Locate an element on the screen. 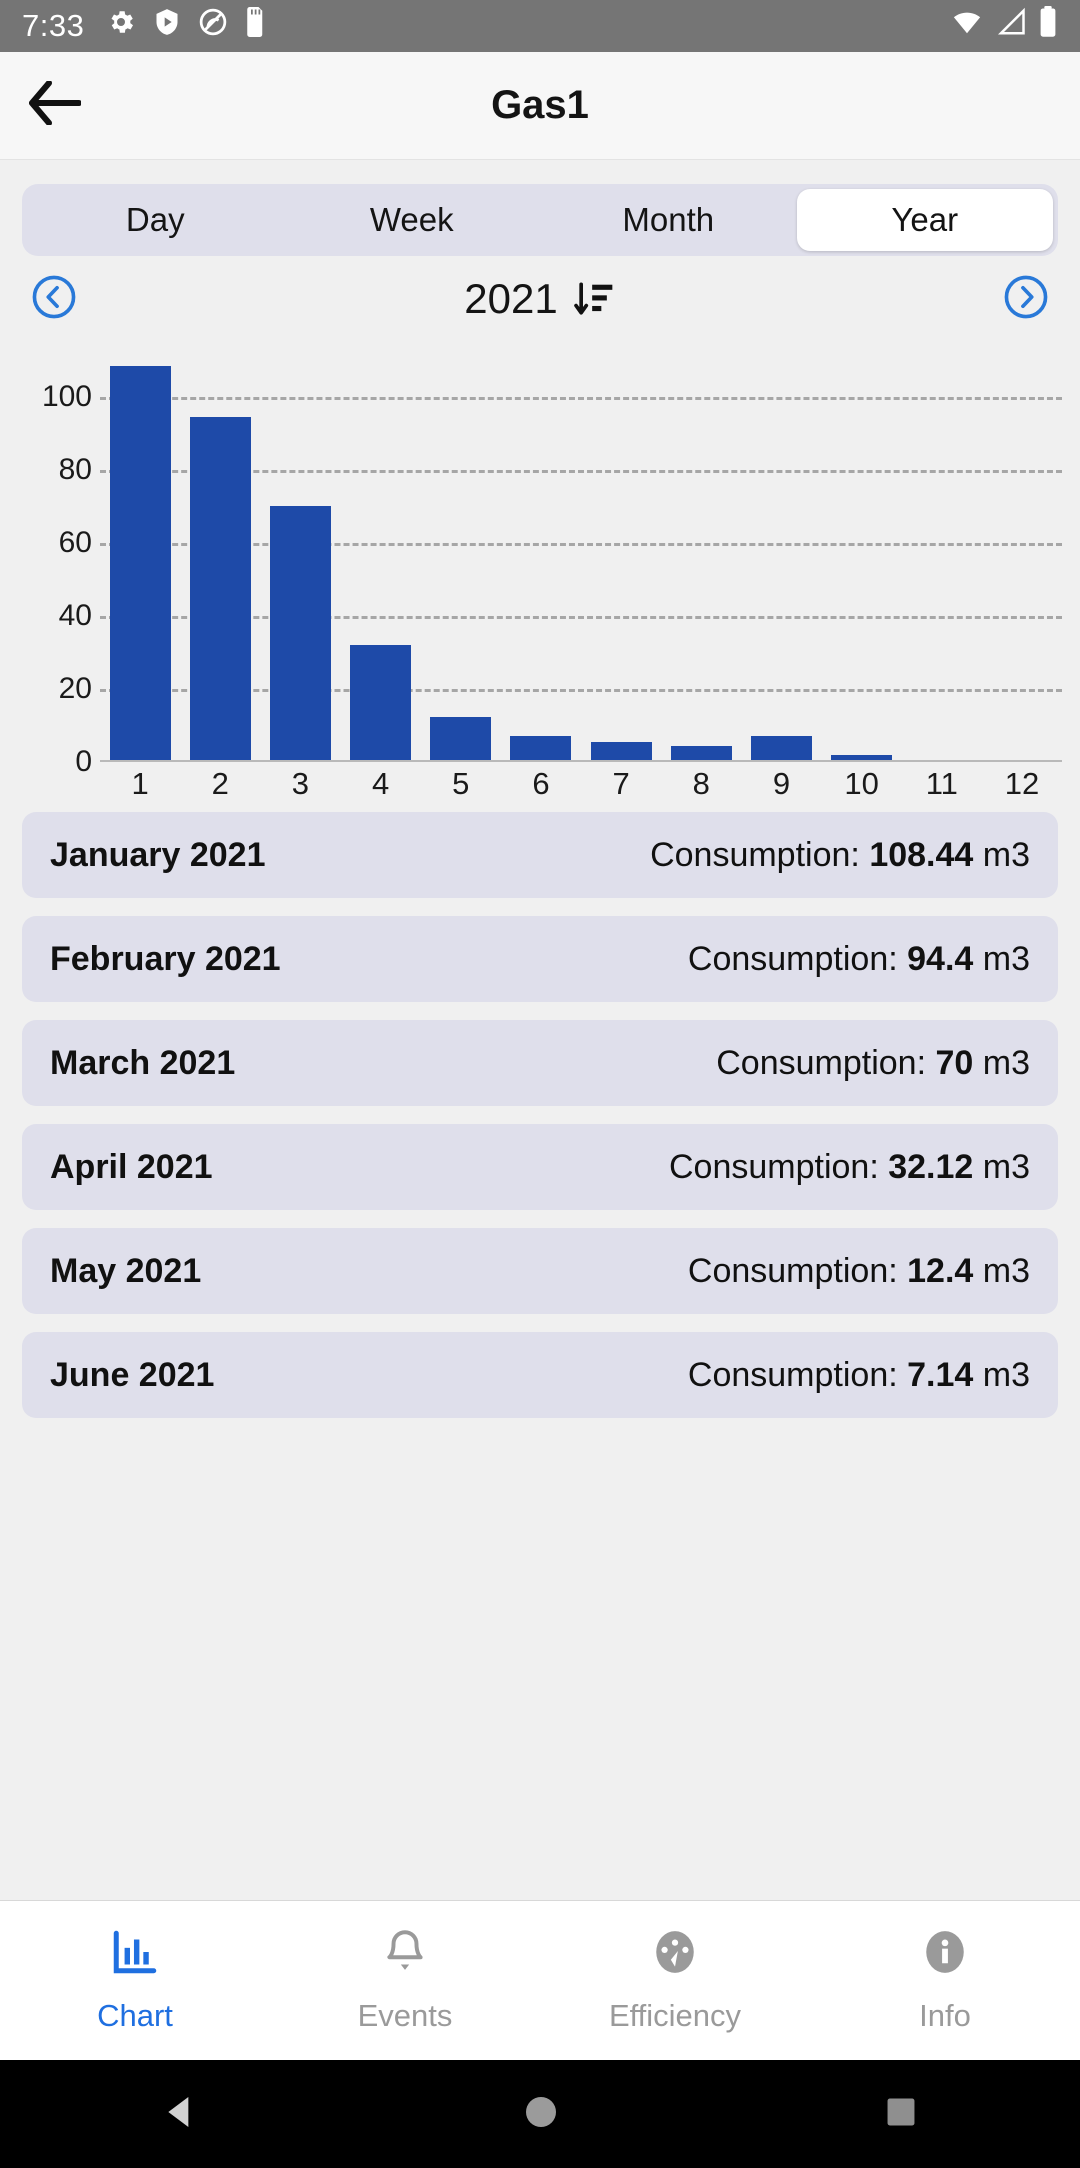  gauge-icon is located at coordinates (675, 1954).